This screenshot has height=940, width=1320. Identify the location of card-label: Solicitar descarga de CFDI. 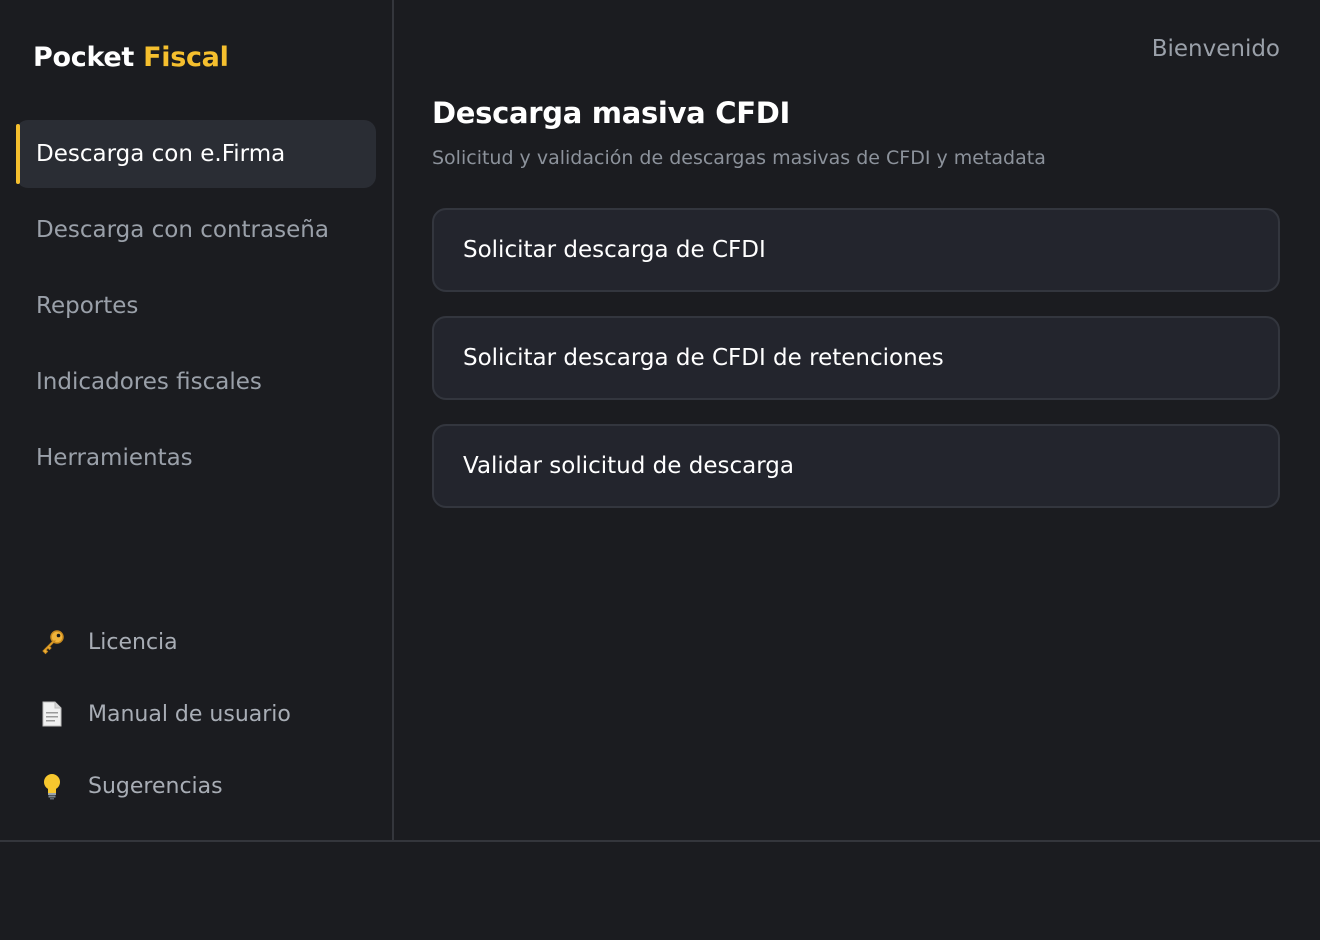
(614, 250).